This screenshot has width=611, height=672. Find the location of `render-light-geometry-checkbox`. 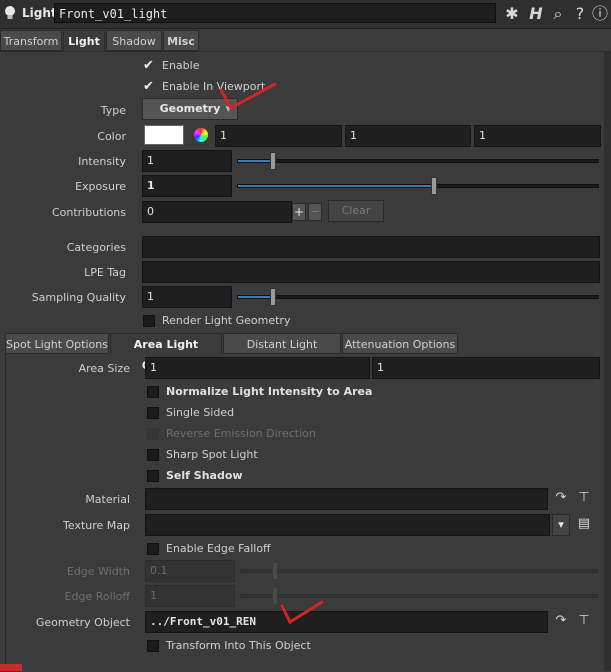

render-light-geometry-checkbox is located at coordinates (149, 321).